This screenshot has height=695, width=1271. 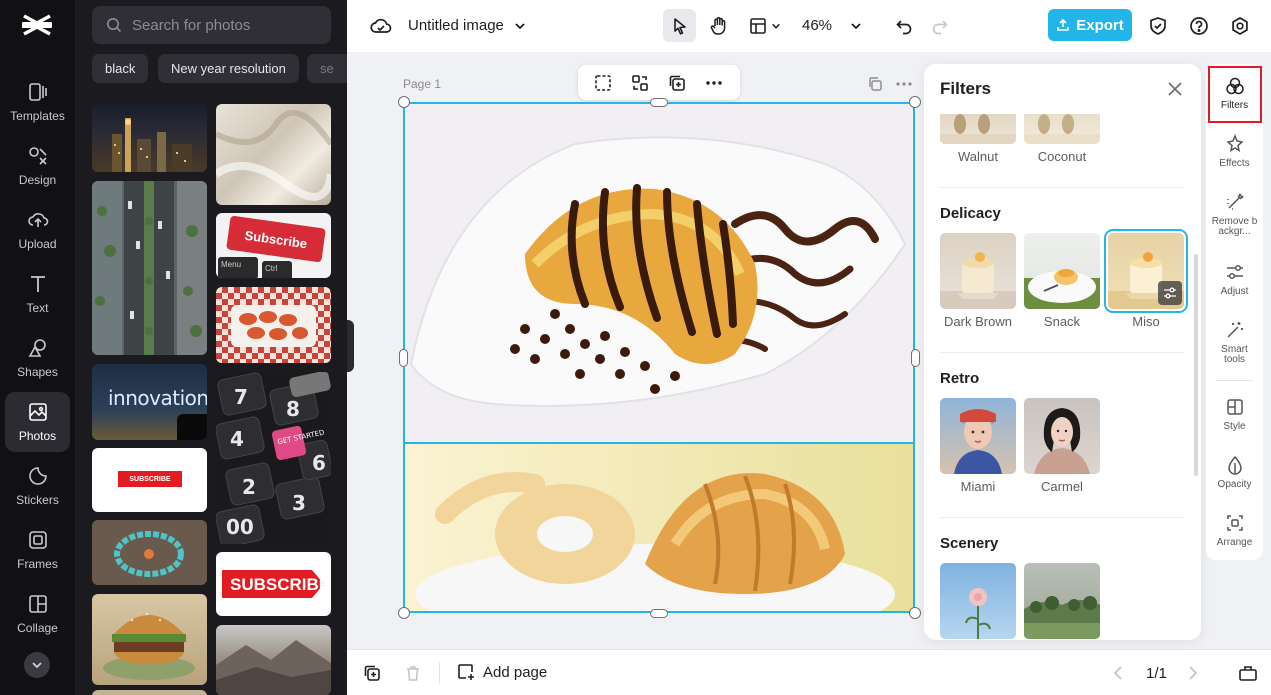 What do you see at coordinates (273, 325) in the screenshot?
I see `photo-bruschetta` at bounding box center [273, 325].